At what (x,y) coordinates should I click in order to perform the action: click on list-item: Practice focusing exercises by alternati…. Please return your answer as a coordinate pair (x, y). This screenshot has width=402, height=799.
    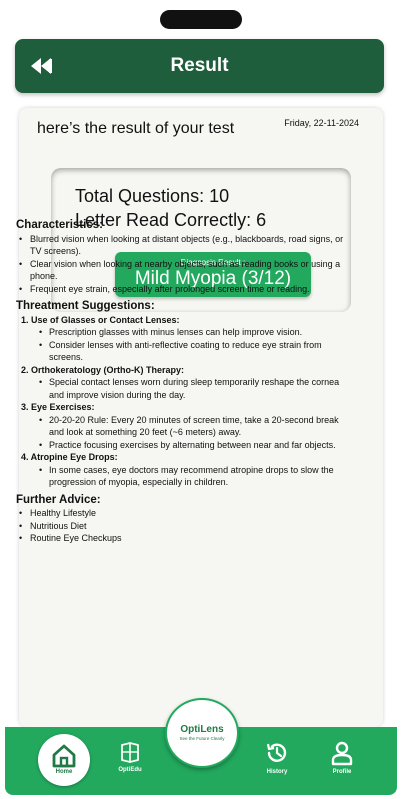
    Looking at the image, I should click on (191, 445).